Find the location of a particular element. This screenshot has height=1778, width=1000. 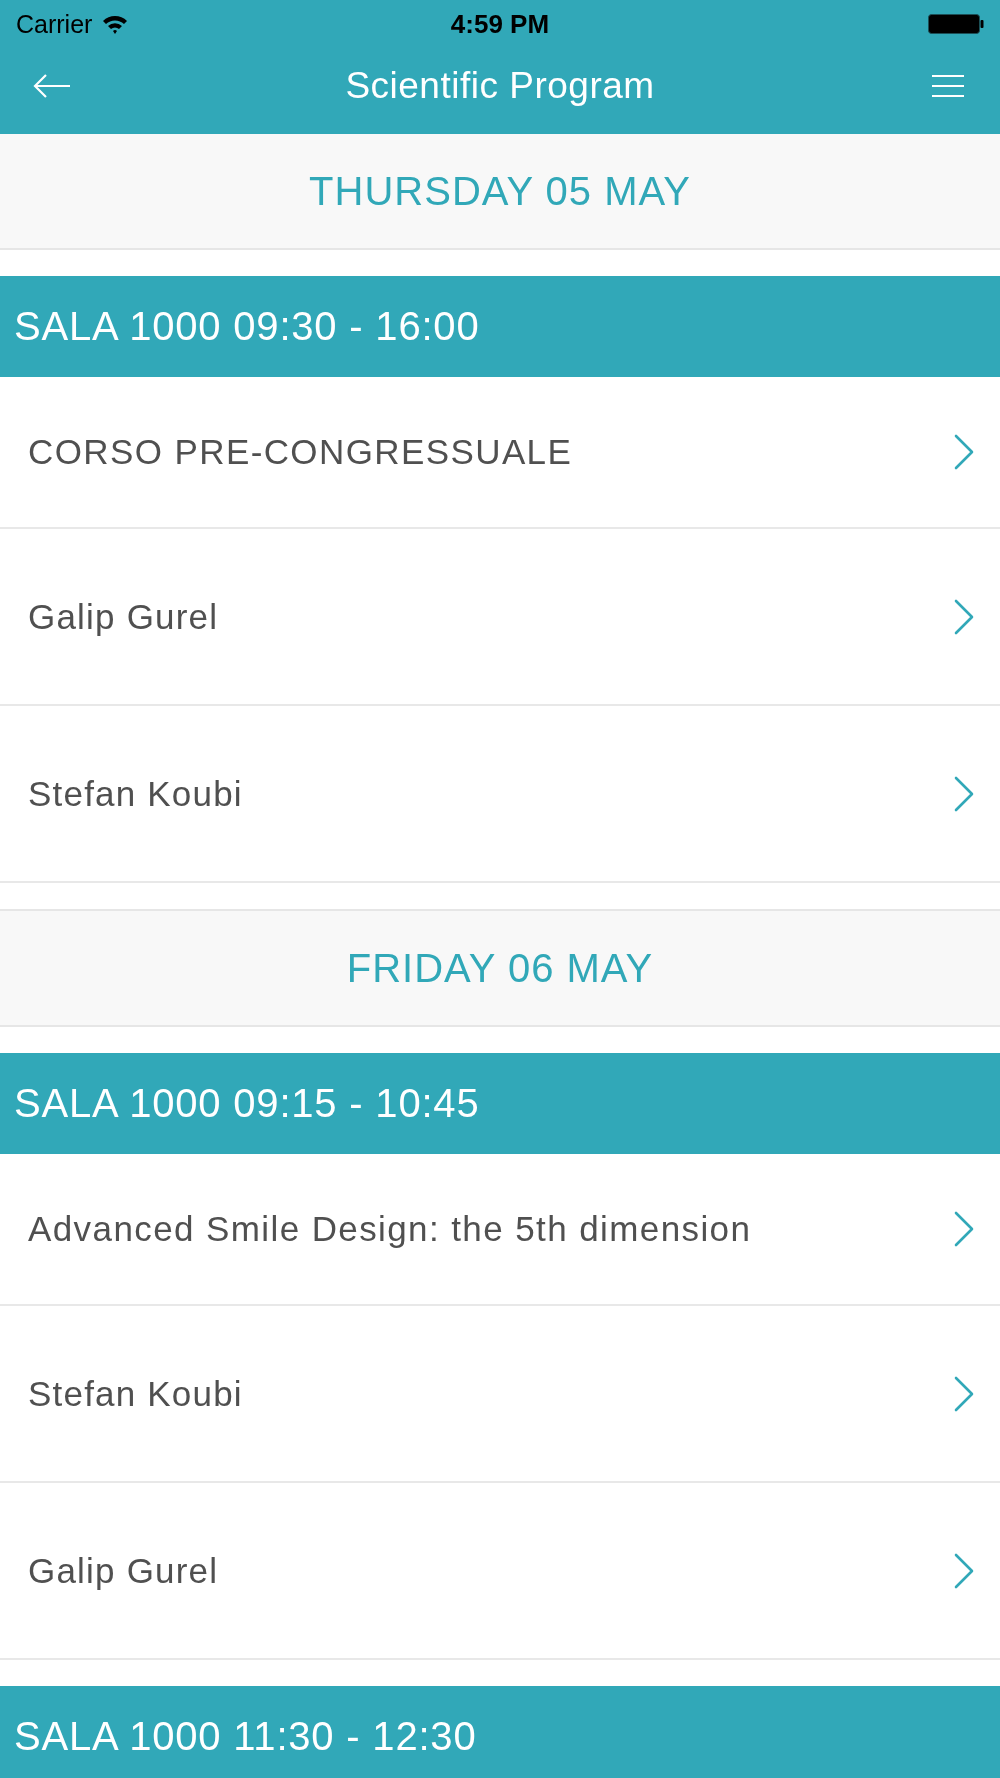

back-arrow-icon is located at coordinates (52, 86).